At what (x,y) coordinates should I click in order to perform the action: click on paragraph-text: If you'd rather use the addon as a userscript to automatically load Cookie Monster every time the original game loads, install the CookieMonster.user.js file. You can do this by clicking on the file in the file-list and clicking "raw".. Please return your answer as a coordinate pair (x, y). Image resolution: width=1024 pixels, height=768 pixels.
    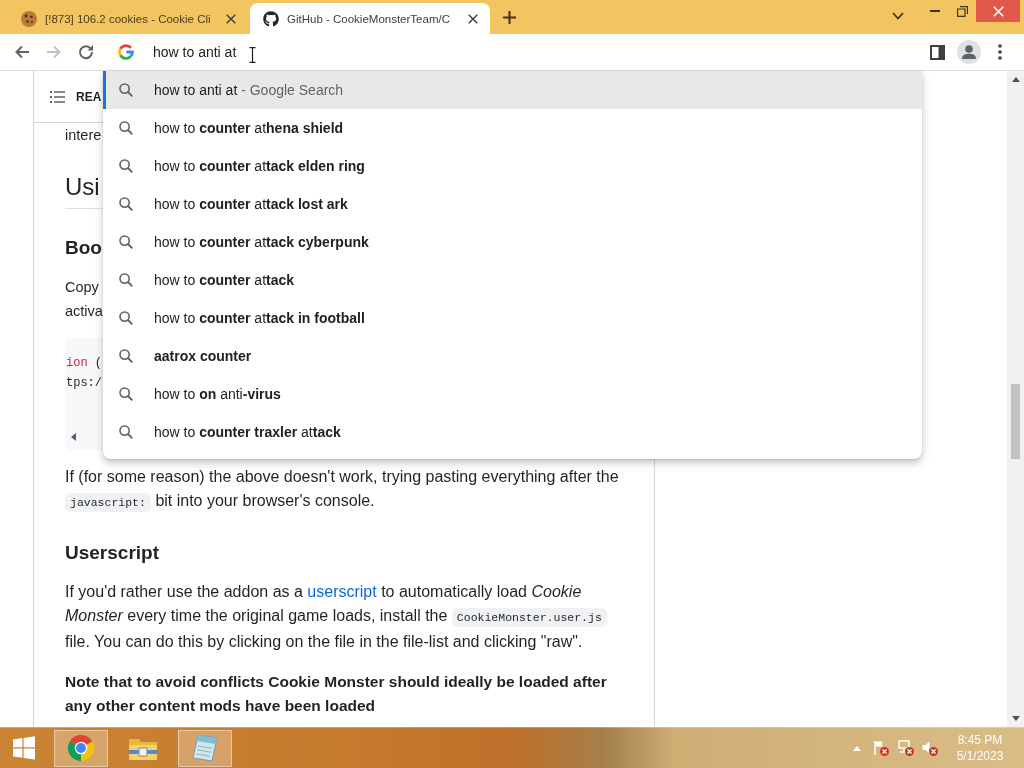
    Looking at the image, I should click on (345, 617).